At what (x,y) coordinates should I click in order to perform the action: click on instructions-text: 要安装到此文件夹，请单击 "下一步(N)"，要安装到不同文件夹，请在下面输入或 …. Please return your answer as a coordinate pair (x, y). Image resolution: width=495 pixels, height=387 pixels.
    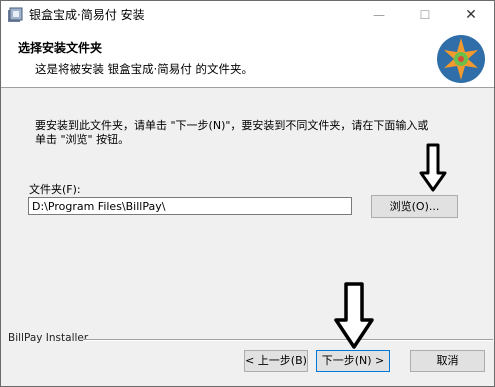
    Looking at the image, I should click on (232, 132).